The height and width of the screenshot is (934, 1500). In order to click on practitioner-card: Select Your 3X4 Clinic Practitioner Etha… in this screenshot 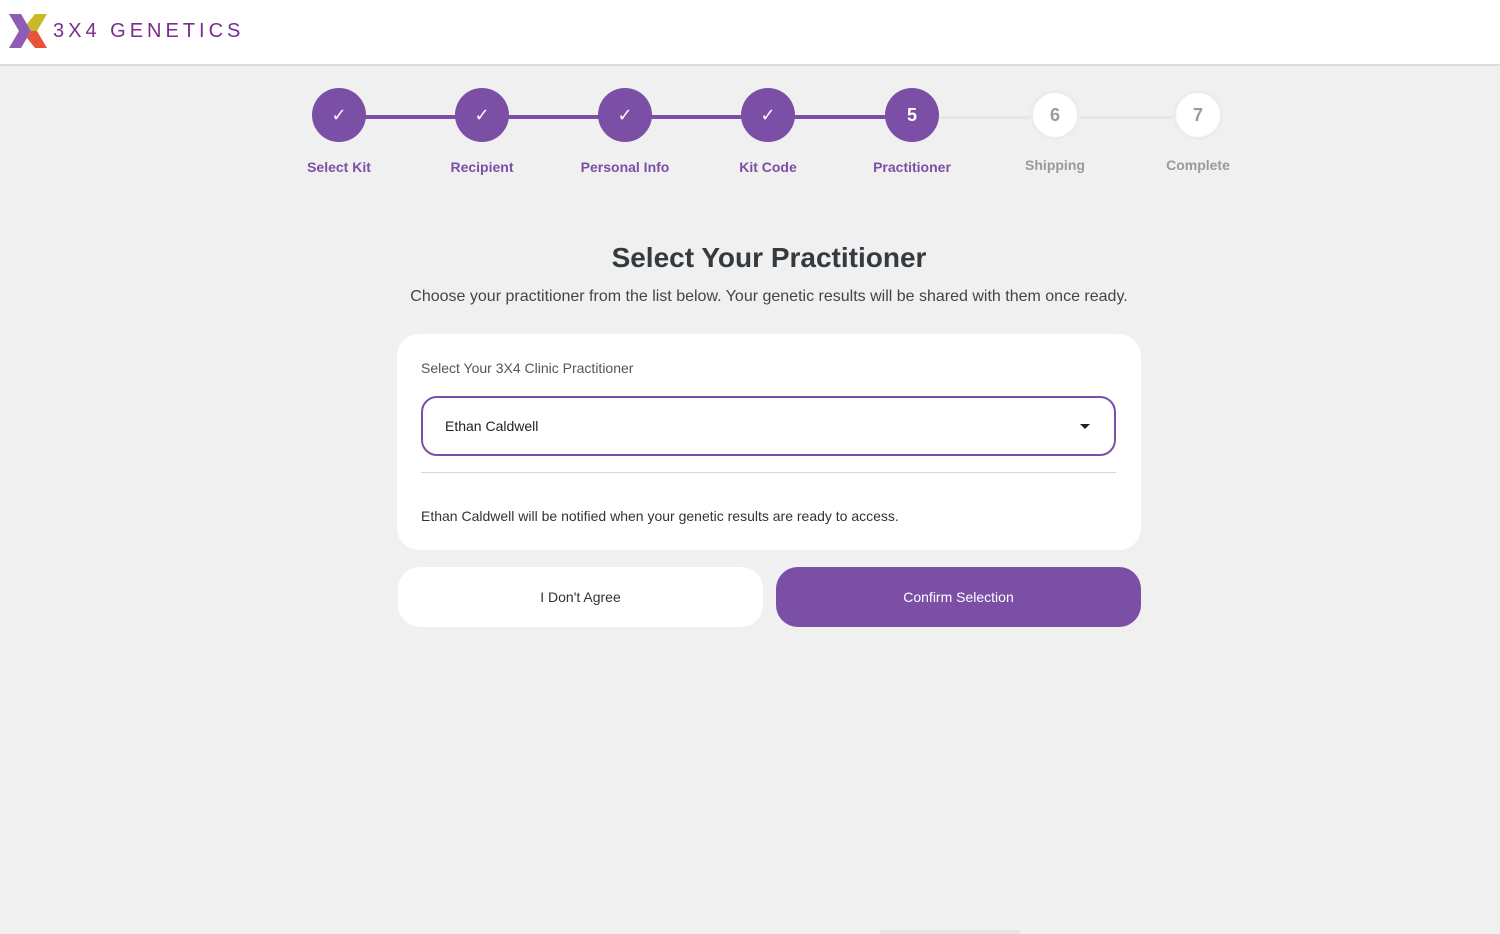, I will do `click(769, 442)`.